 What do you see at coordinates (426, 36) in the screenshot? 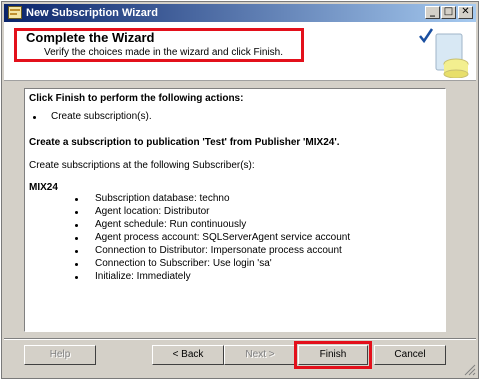
I see `checkmark-icon` at bounding box center [426, 36].